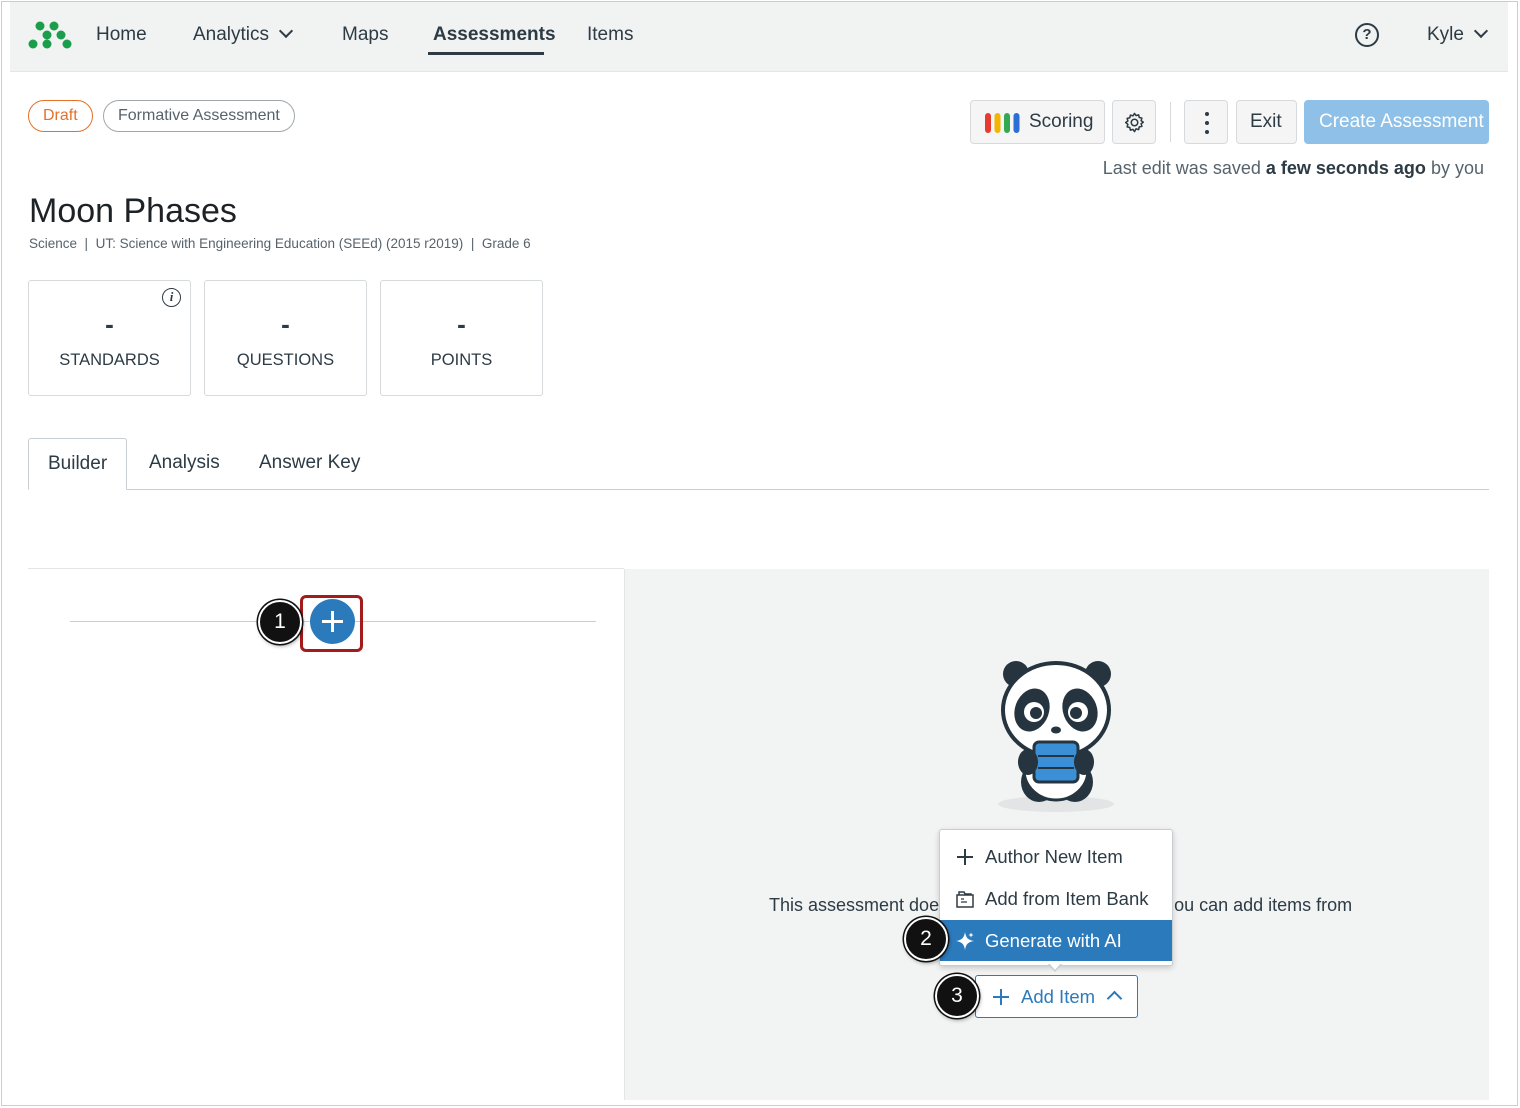  Describe the element at coordinates (1055, 966) in the screenshot. I see `menu-pointer-inner` at that location.